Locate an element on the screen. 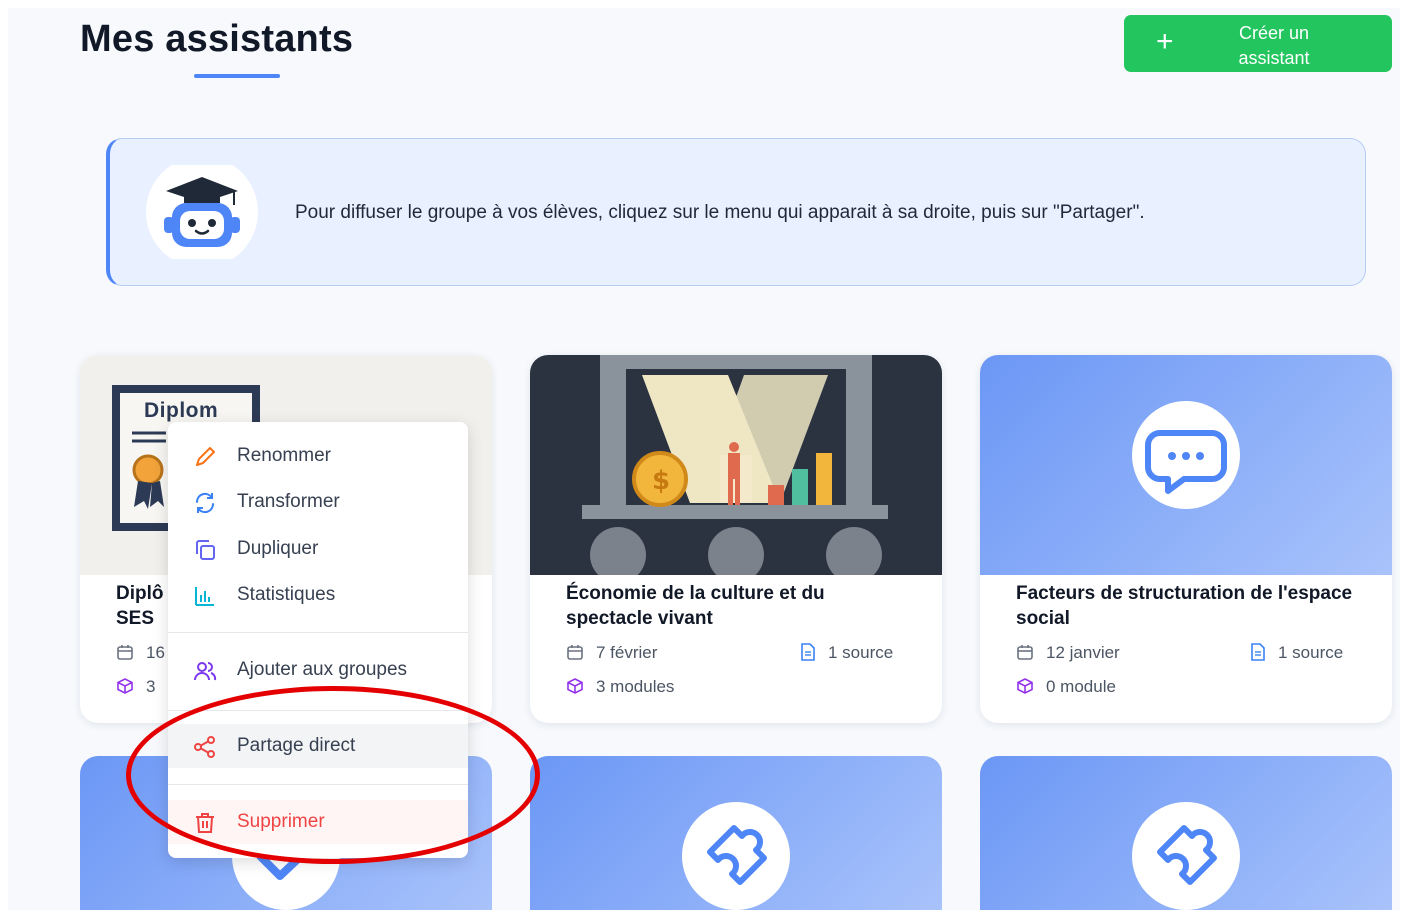  copy-icon is located at coordinates (205, 550).